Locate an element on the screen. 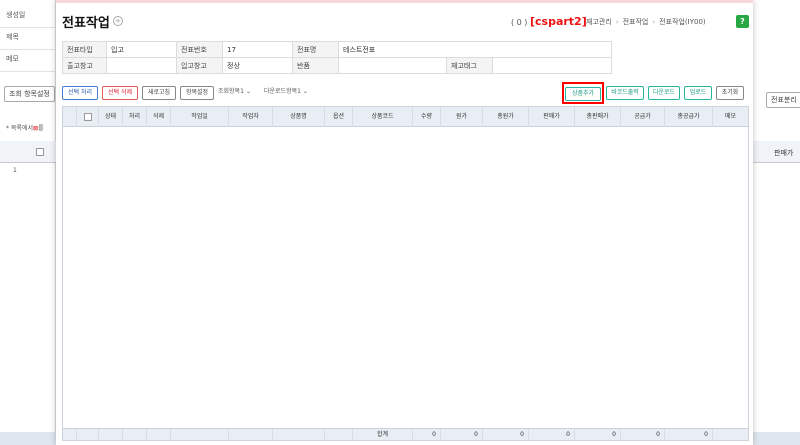  slip-name-value: 테스트전표 is located at coordinates (475, 49).